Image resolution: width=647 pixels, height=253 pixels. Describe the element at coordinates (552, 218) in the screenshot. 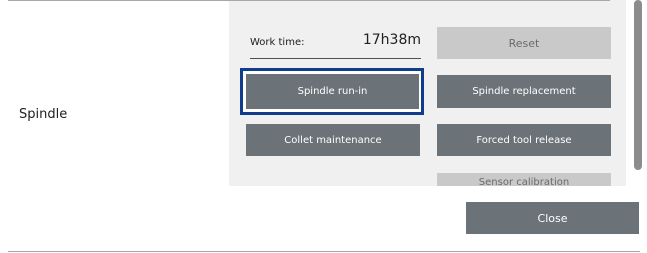

I see `close-button: Close` at that location.